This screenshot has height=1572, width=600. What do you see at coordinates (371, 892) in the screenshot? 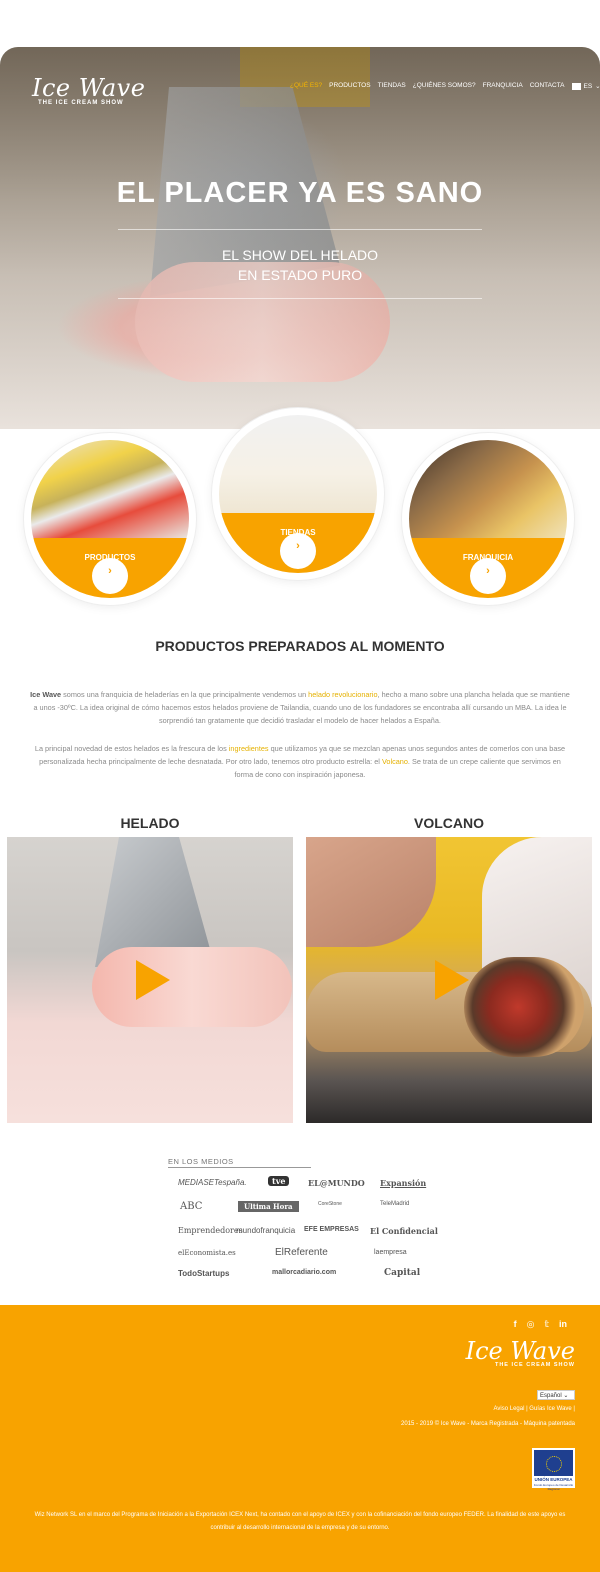
I see `hand-image` at bounding box center [371, 892].